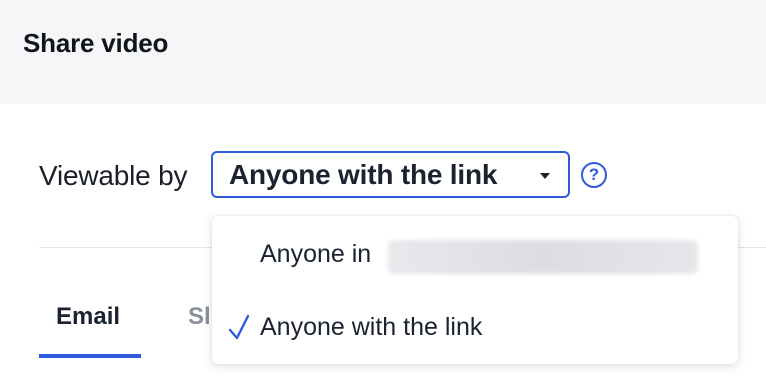 This screenshot has height=382, width=766. Describe the element at coordinates (543, 257) in the screenshot. I see `redacted-organization-name` at that location.